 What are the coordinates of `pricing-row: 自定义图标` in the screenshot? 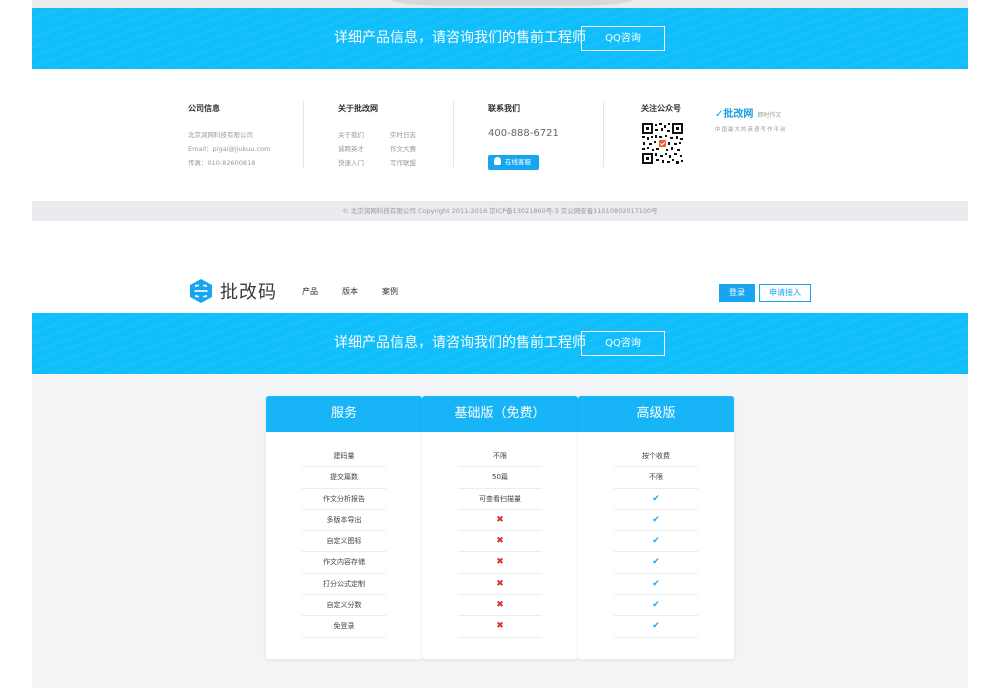 It's located at (344, 542).